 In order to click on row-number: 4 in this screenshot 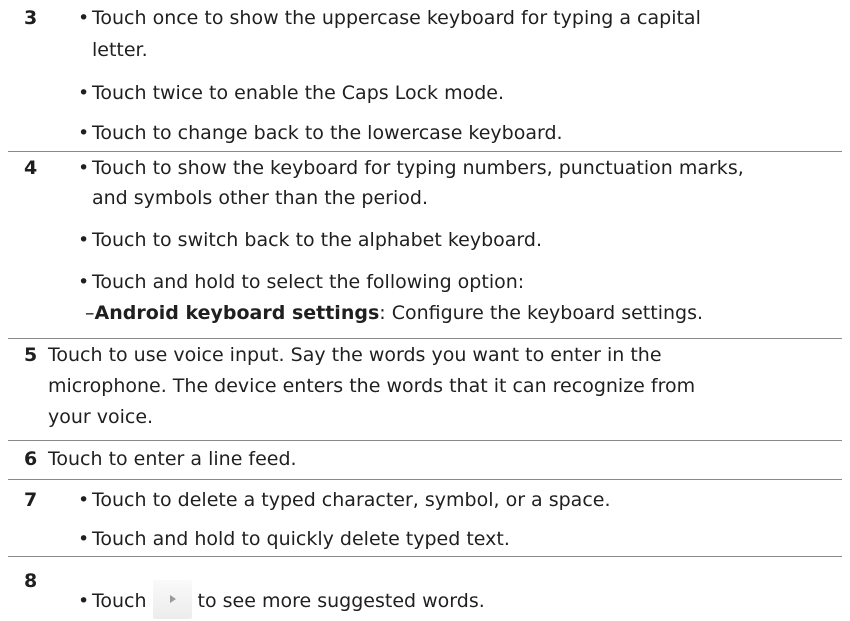, I will do `click(31, 168)`.